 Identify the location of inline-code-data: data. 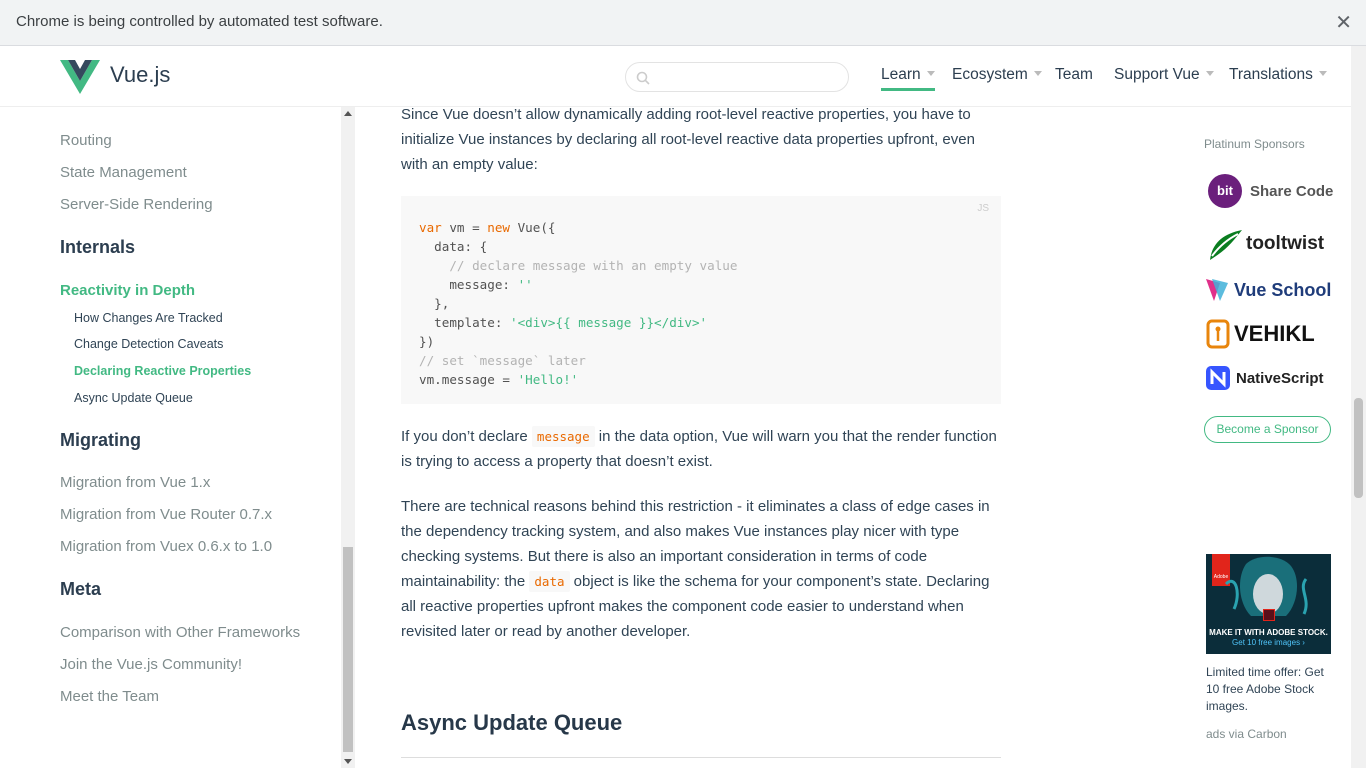
(549, 581).